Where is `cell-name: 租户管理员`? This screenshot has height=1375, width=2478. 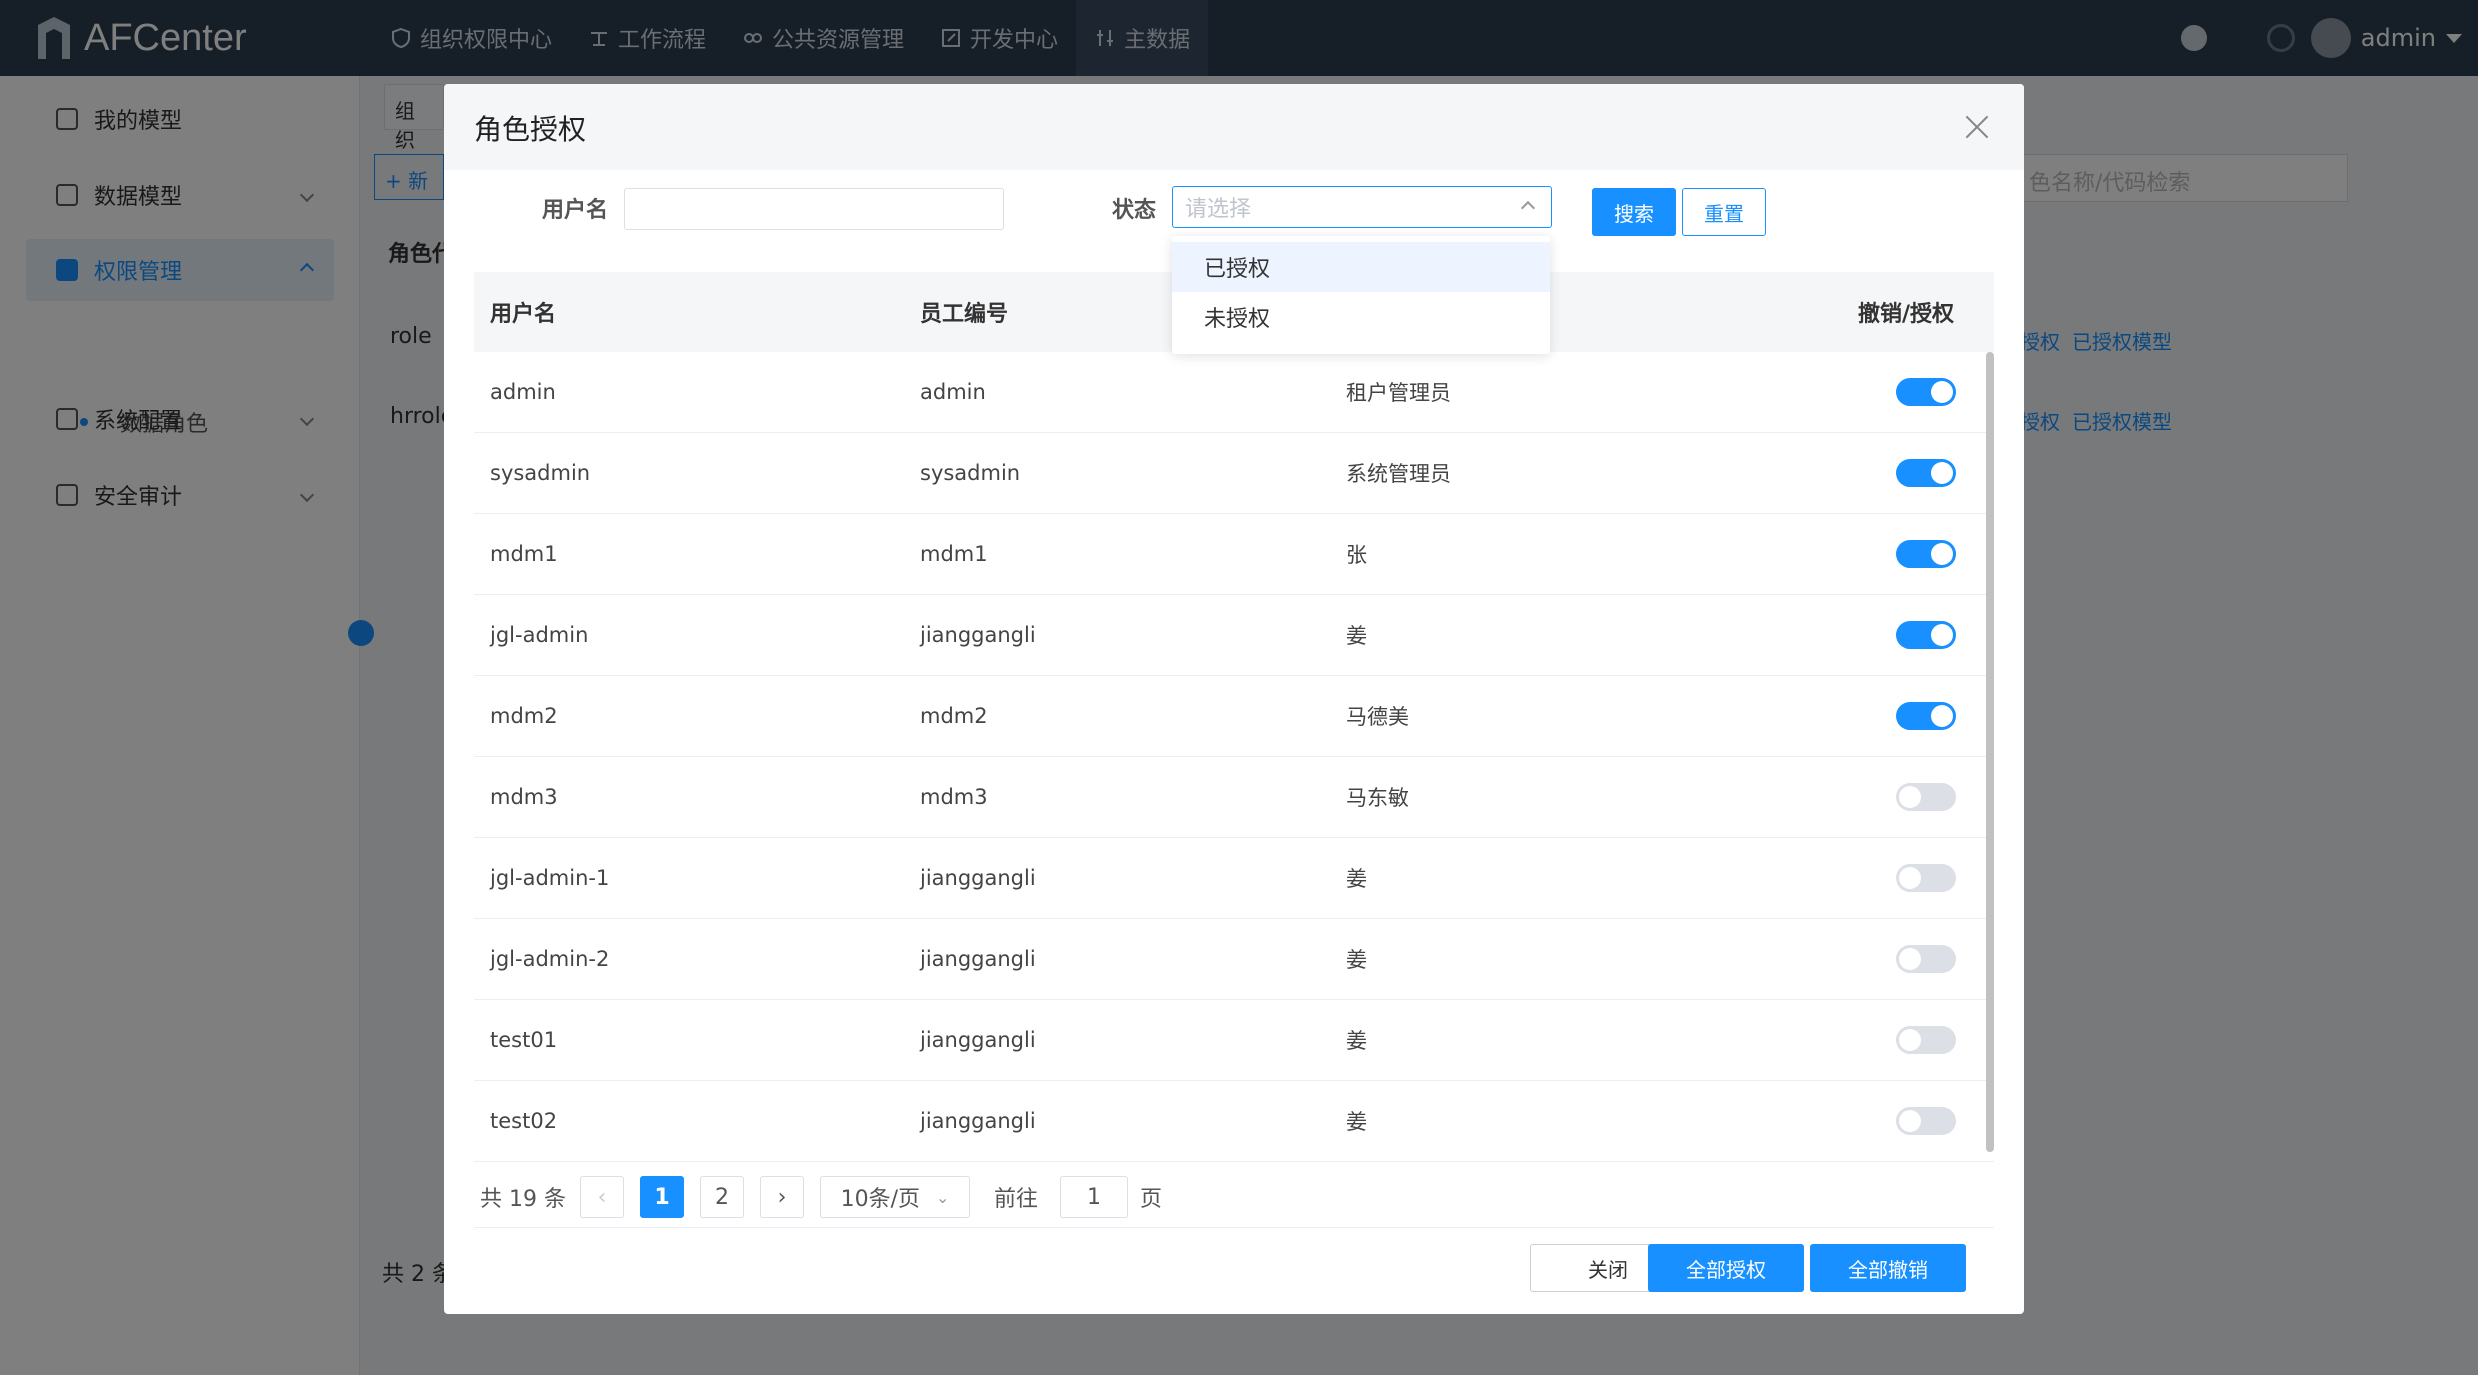 cell-name: 租户管理员 is located at coordinates (1398, 393).